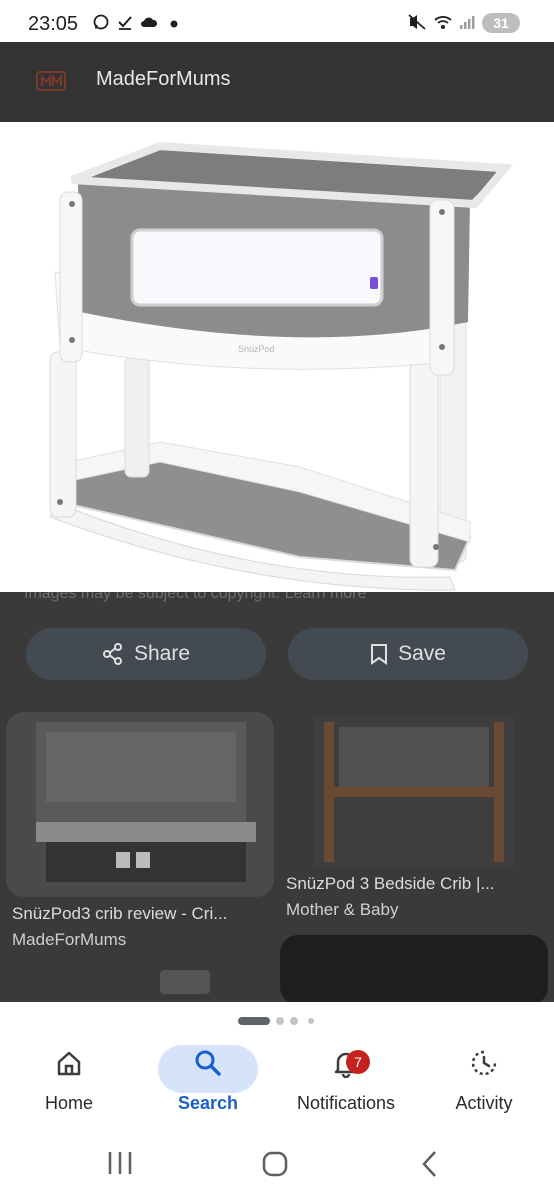 The image size is (554, 1200). What do you see at coordinates (208, 1103) in the screenshot?
I see `nav-search-label: Search` at bounding box center [208, 1103].